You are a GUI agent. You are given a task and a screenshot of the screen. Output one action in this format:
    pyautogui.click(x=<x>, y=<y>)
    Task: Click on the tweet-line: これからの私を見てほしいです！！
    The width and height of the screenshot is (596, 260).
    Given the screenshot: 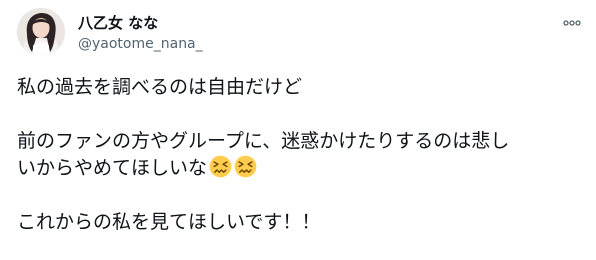 What is the action you would take?
    pyautogui.click(x=169, y=222)
    